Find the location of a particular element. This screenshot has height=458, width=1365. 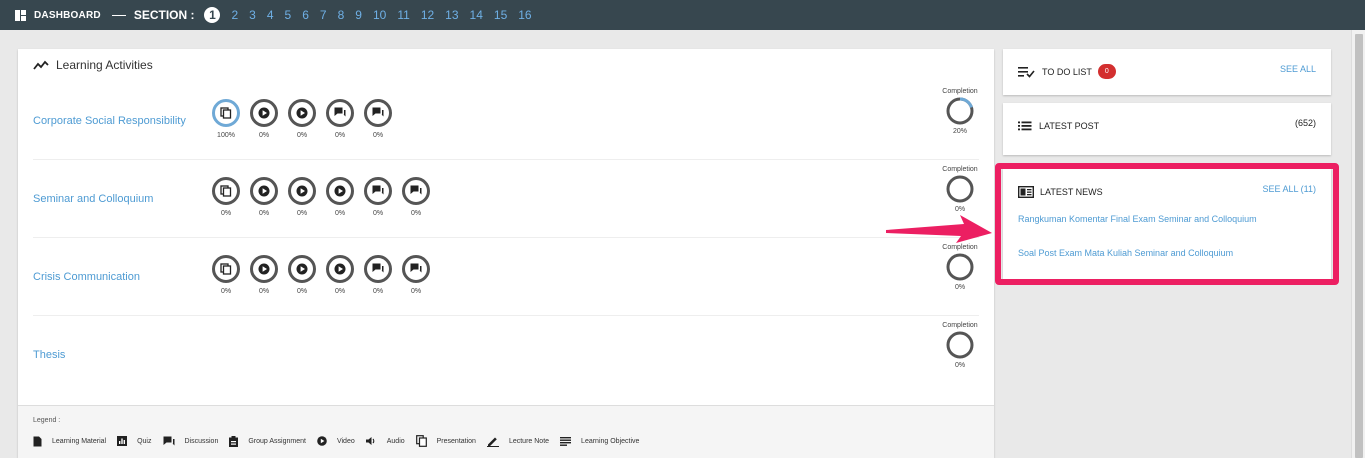

course-link: Corporate Social Responsibility is located at coordinates (109, 120).